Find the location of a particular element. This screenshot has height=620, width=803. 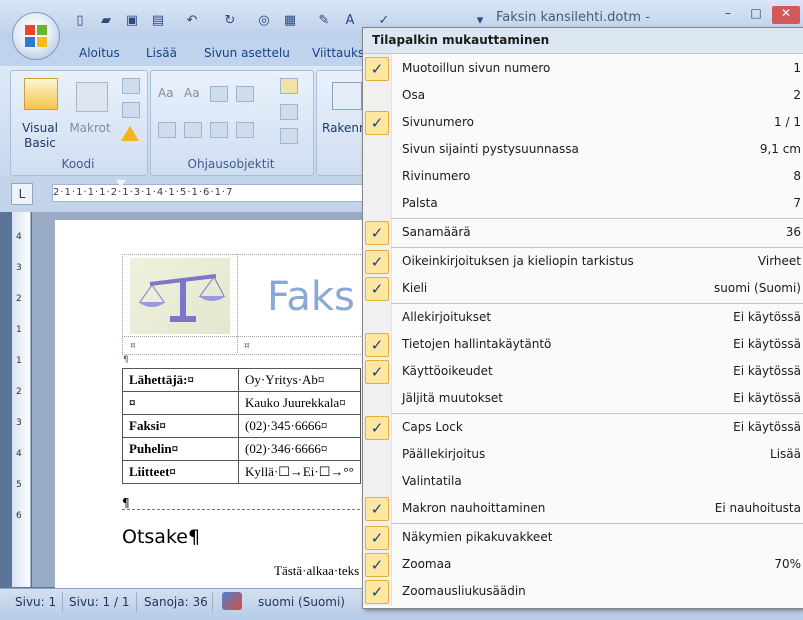

print-icon: ▦ is located at coordinates (290, 21).